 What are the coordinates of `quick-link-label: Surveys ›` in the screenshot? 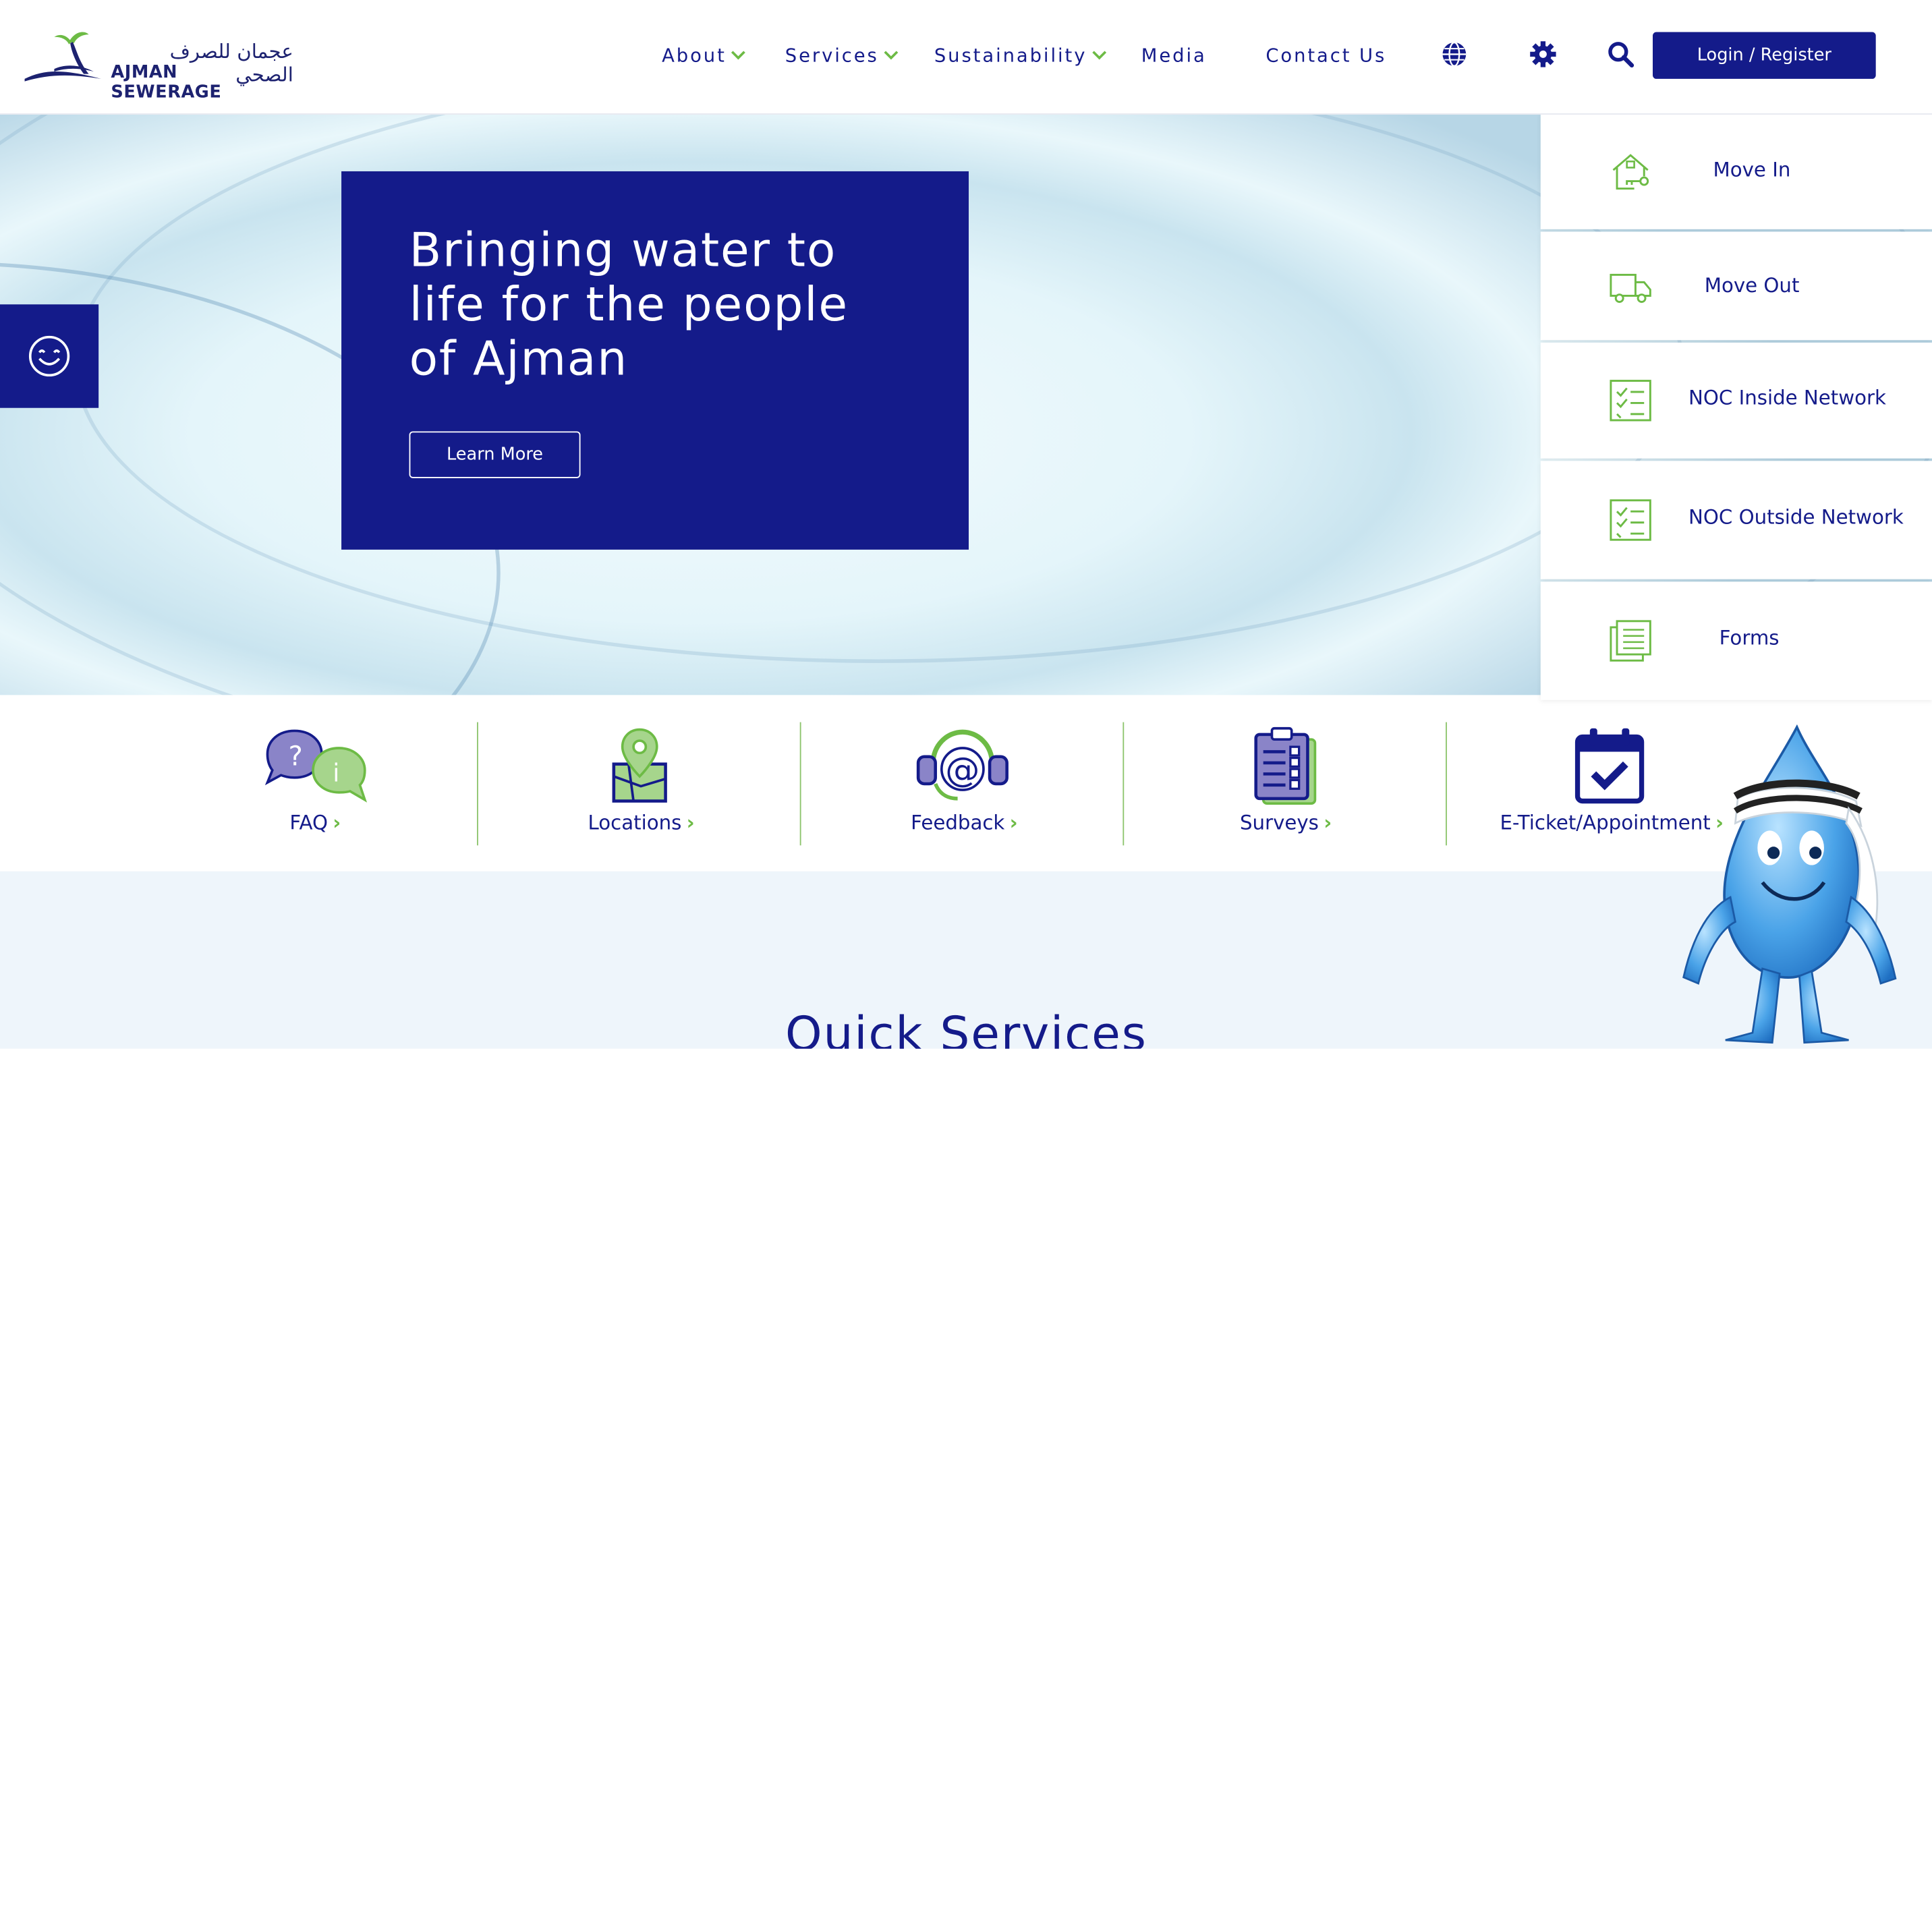 It's located at (1285, 823).